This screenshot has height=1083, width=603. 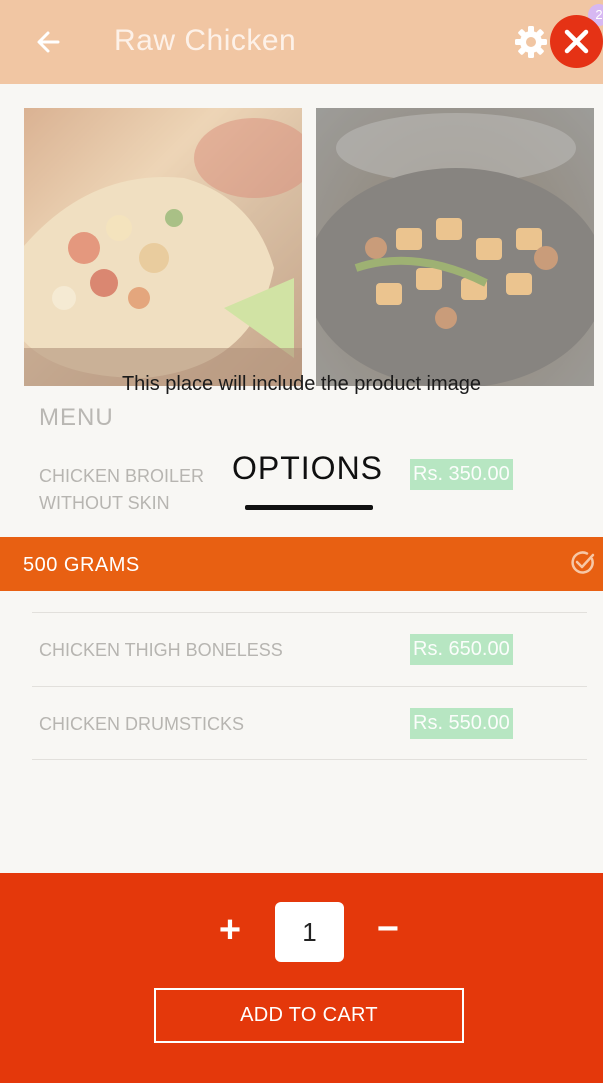 What do you see at coordinates (309, 1015) in the screenshot?
I see `add-to-cart-button: ADD TO CART` at bounding box center [309, 1015].